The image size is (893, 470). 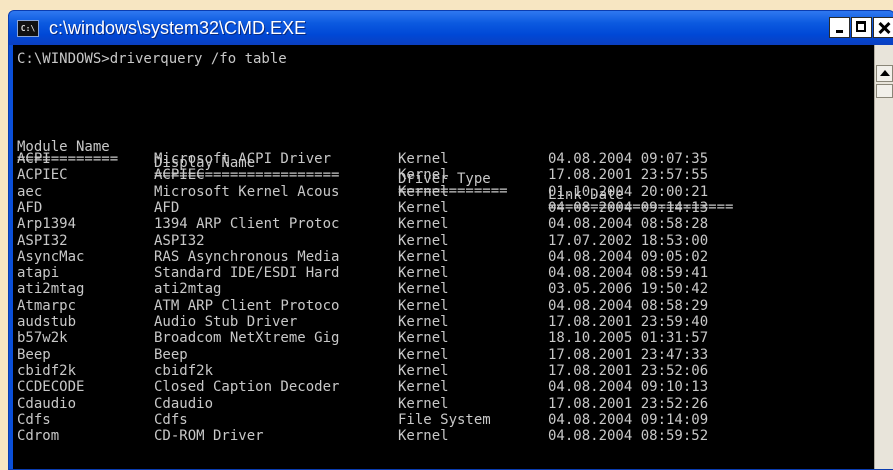 What do you see at coordinates (171, 419) in the screenshot?
I see `cell-display-name: Cdfs` at bounding box center [171, 419].